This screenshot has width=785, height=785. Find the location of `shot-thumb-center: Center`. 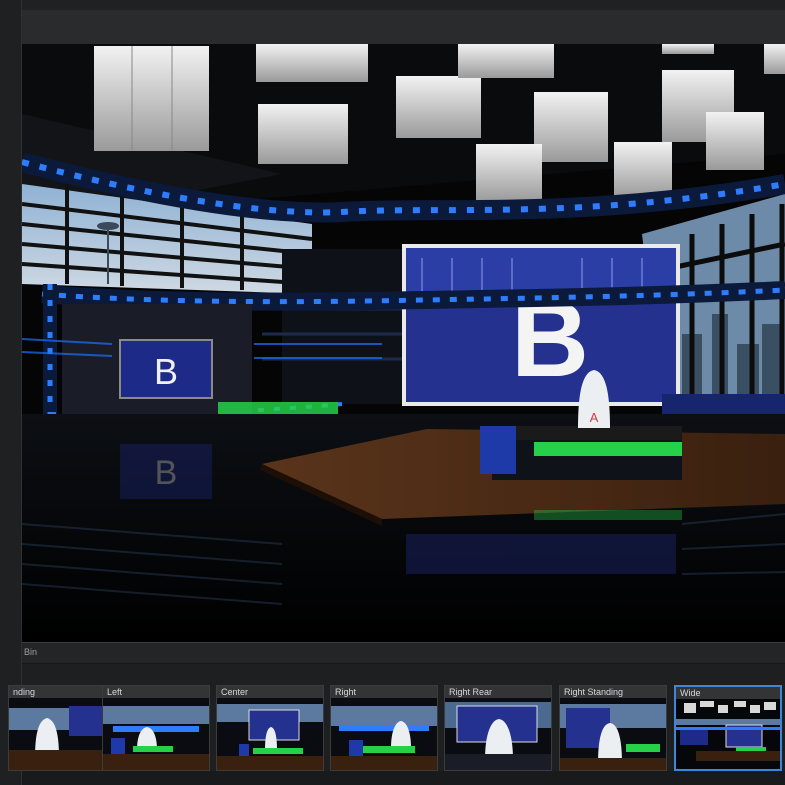

shot-thumb-center: Center is located at coordinates (270, 728).